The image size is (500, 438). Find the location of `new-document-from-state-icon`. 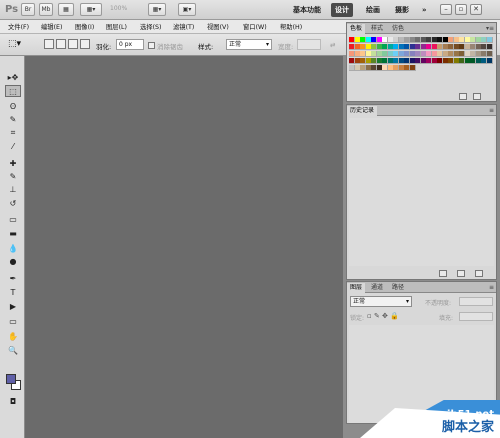

new-document-from-state-icon is located at coordinates (443, 273).